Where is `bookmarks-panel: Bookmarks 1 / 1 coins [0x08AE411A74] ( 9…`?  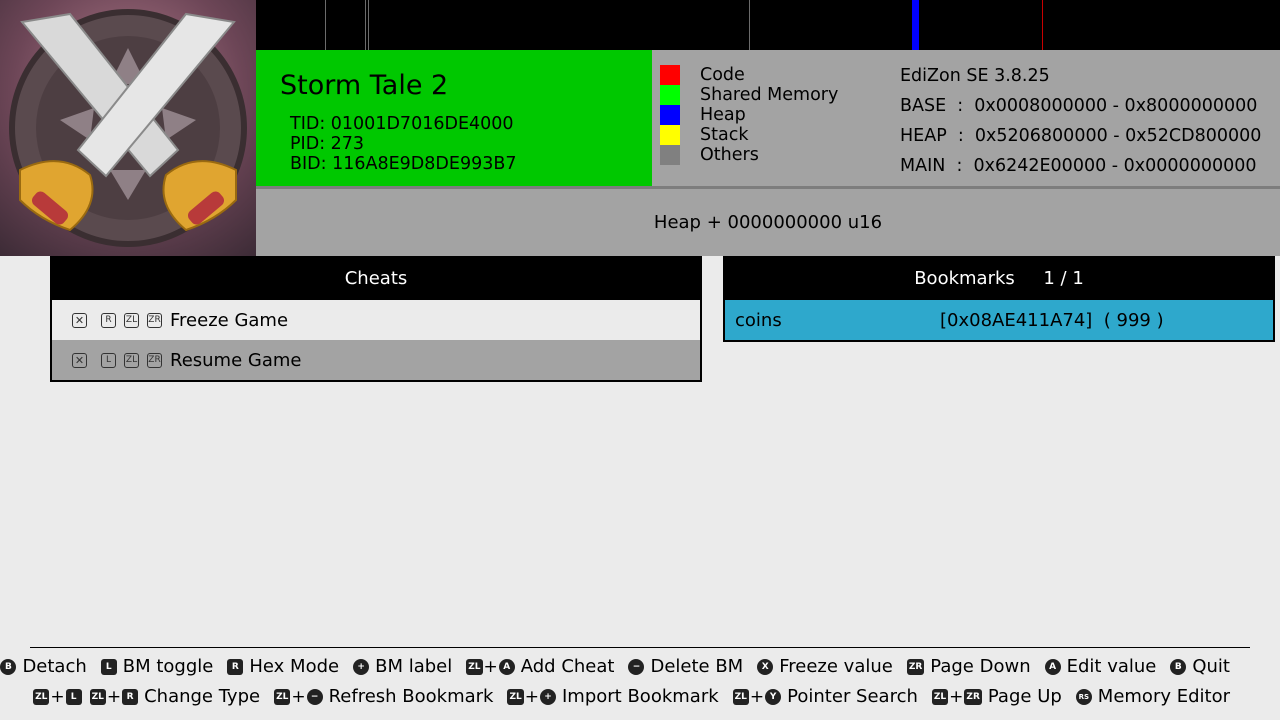
bookmarks-panel: Bookmarks 1 / 1 coins [0x08AE411A74] ( 9… is located at coordinates (999, 299).